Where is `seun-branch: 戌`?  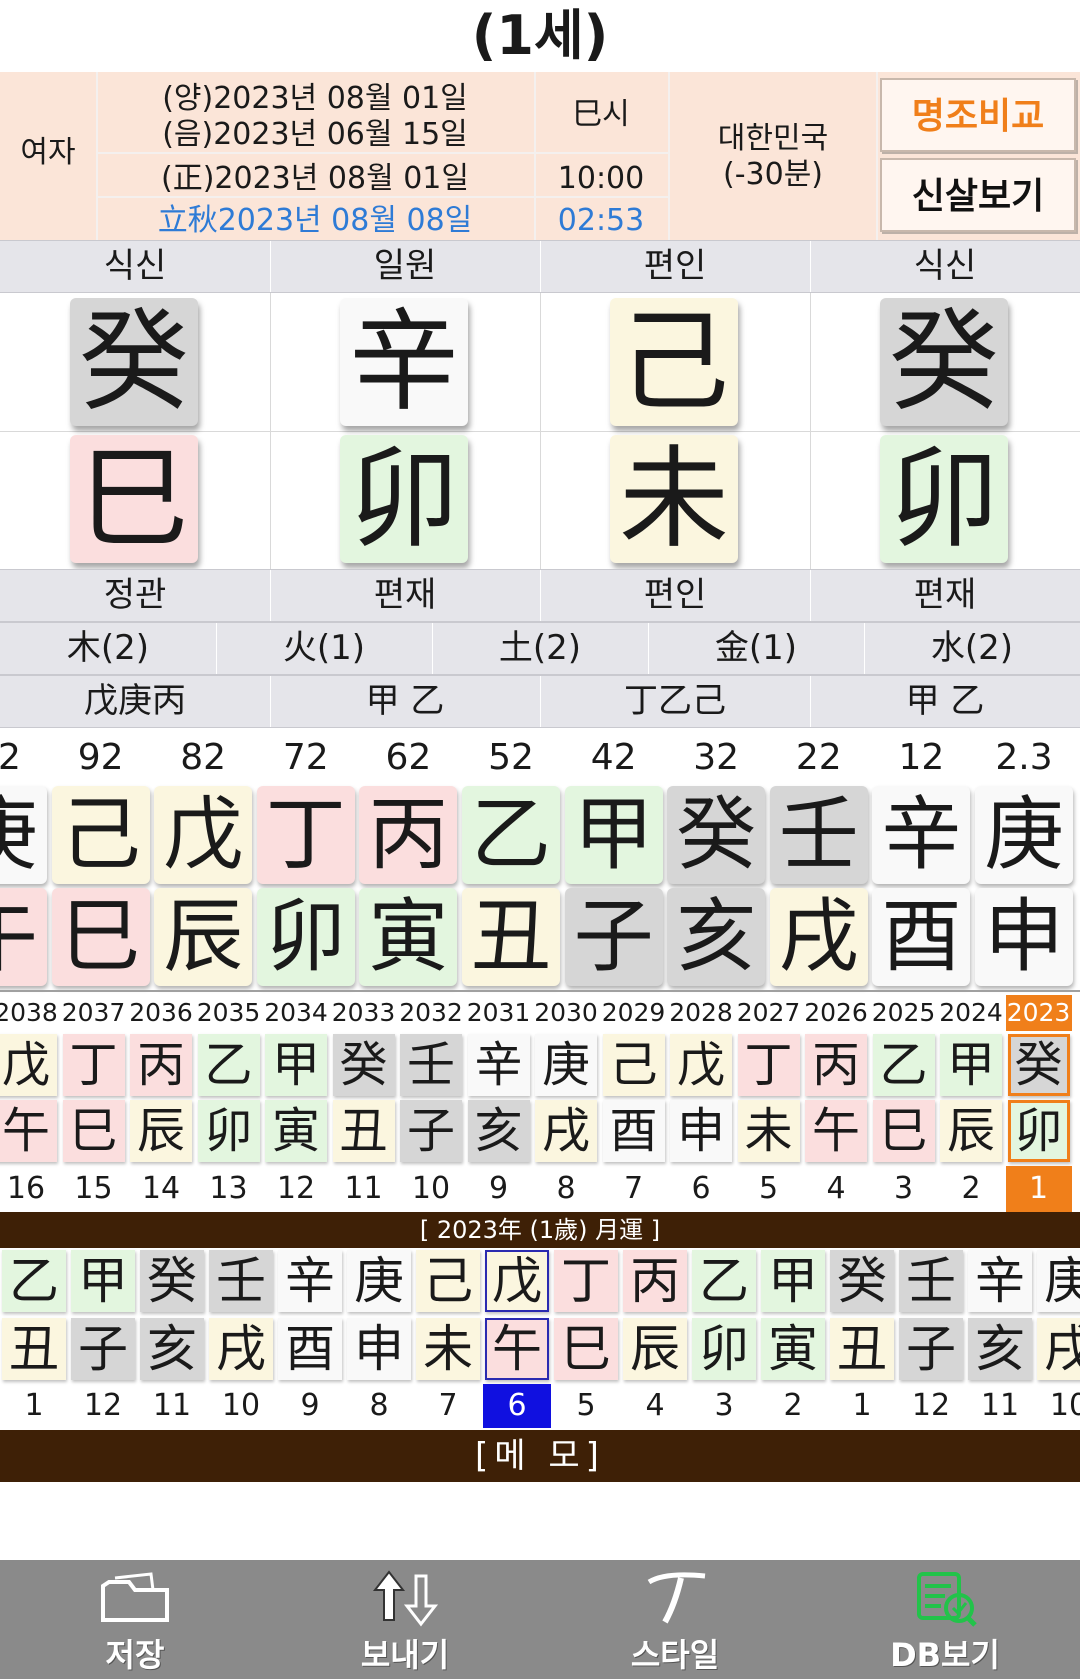
seun-branch: 戌 is located at coordinates (566, 1131).